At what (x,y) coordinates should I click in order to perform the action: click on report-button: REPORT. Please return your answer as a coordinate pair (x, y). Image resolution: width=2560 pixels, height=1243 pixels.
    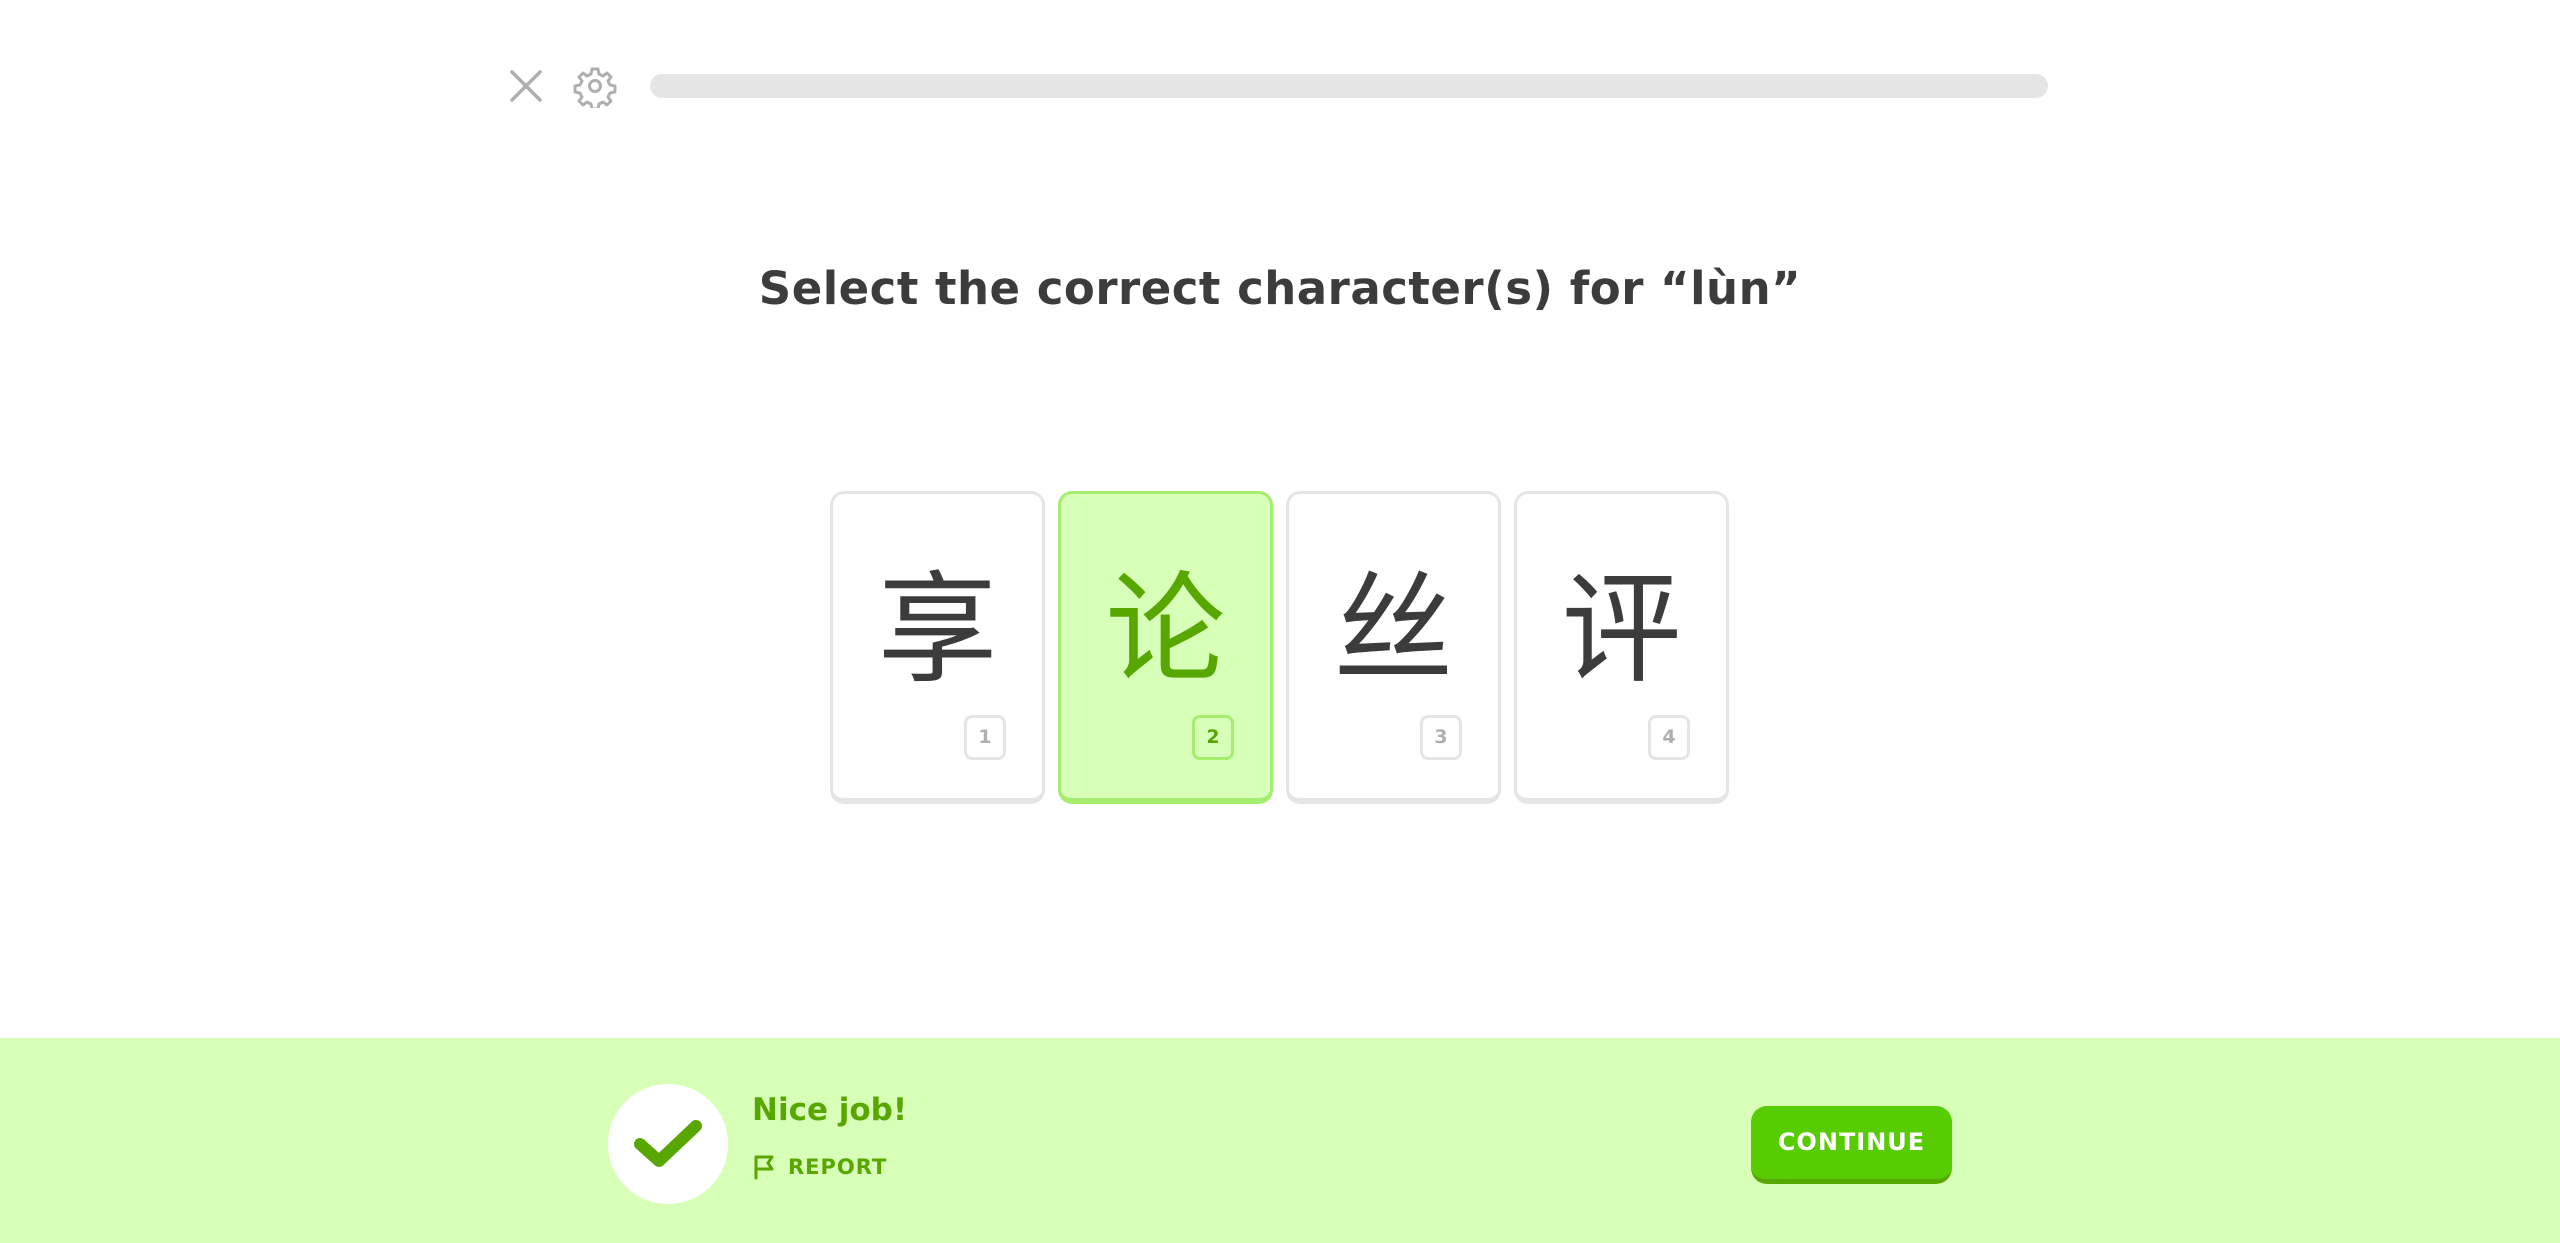
    Looking at the image, I should click on (819, 1167).